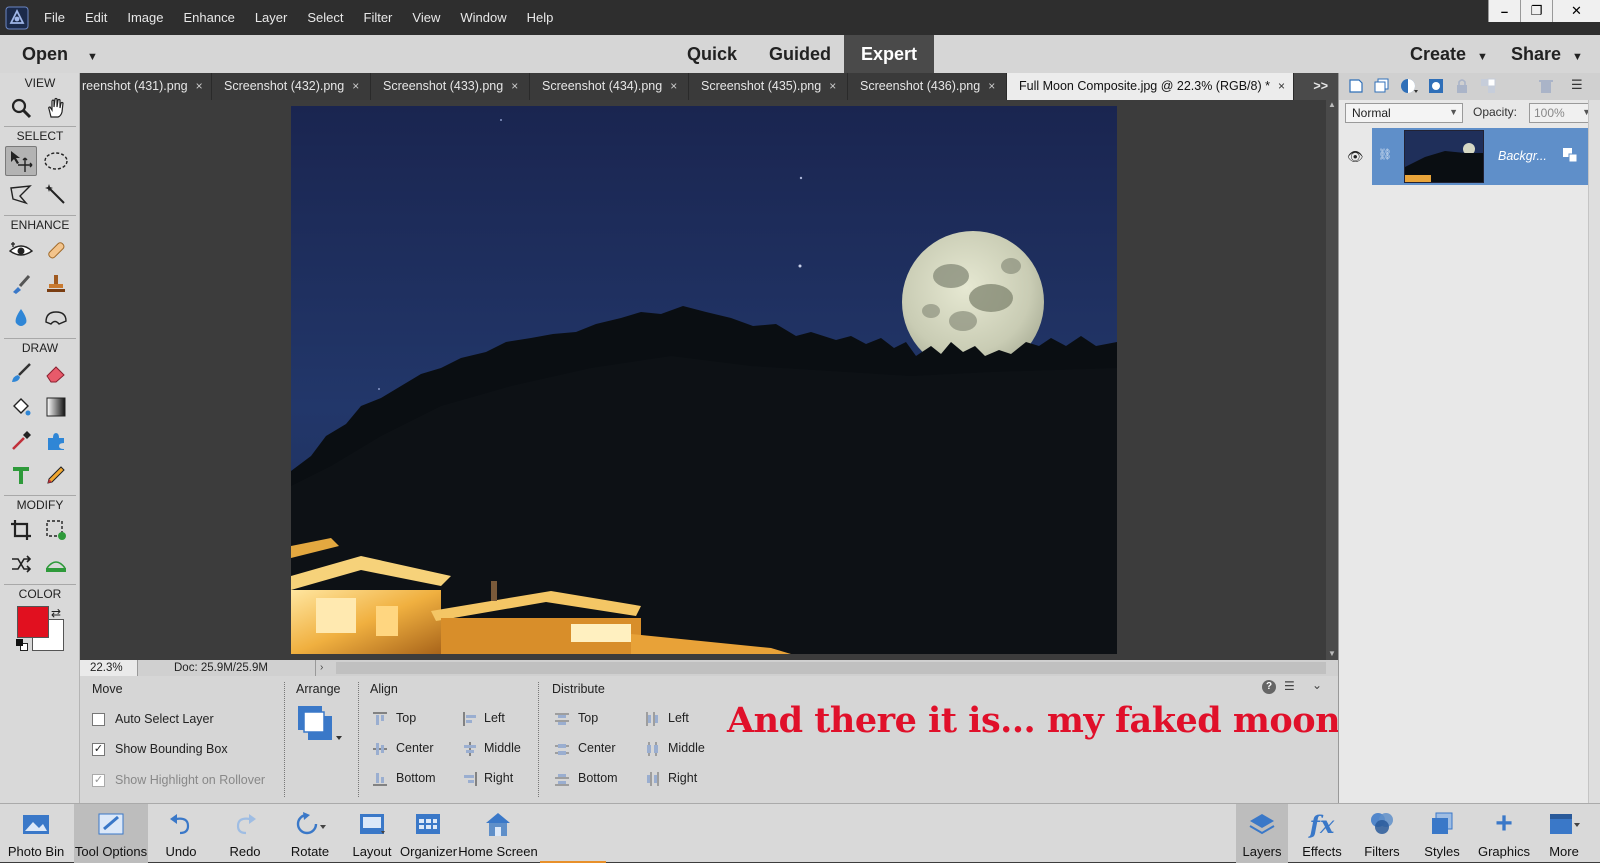 The width and height of the screenshot is (1600, 863). Describe the element at coordinates (1564, 833) in the screenshot. I see `more-button: More` at that location.